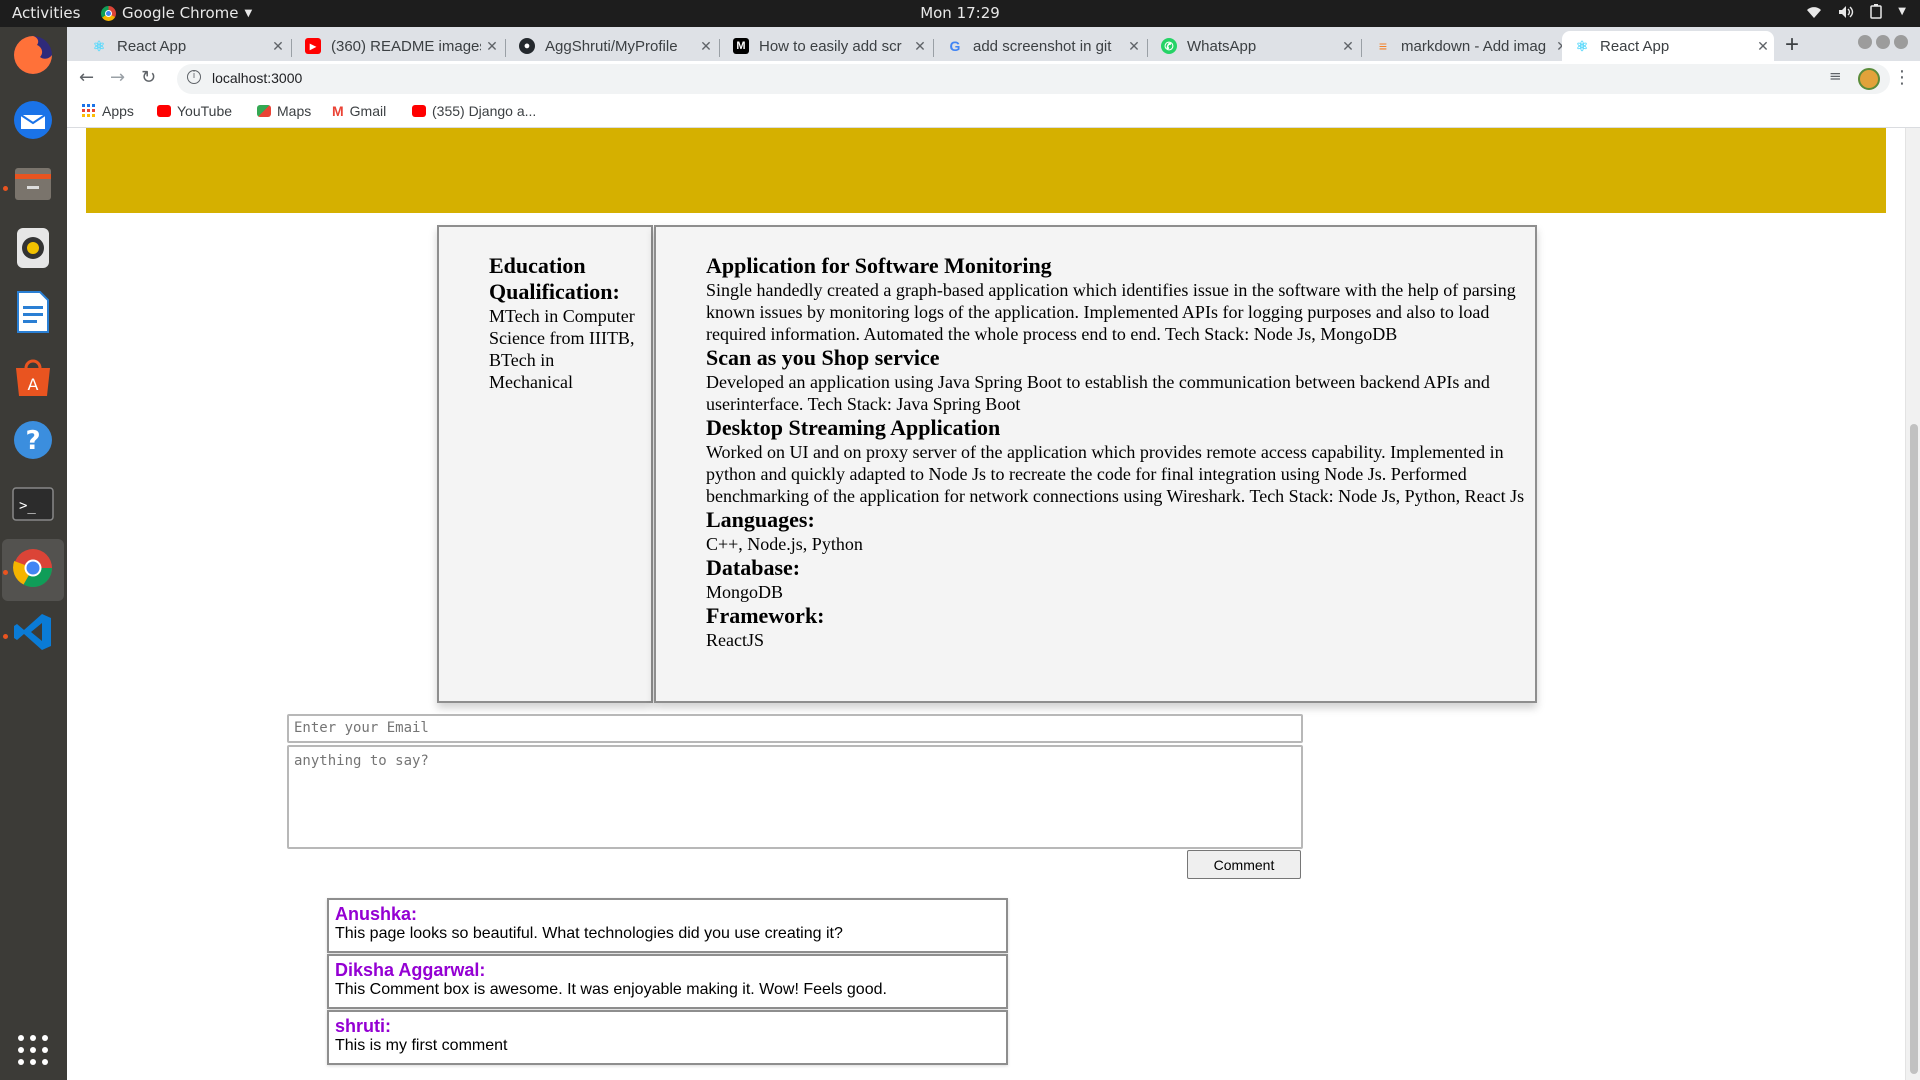 This screenshot has height=1080, width=1920. Describe the element at coordinates (118, 111) in the screenshot. I see `bookmark-label: Apps` at that location.